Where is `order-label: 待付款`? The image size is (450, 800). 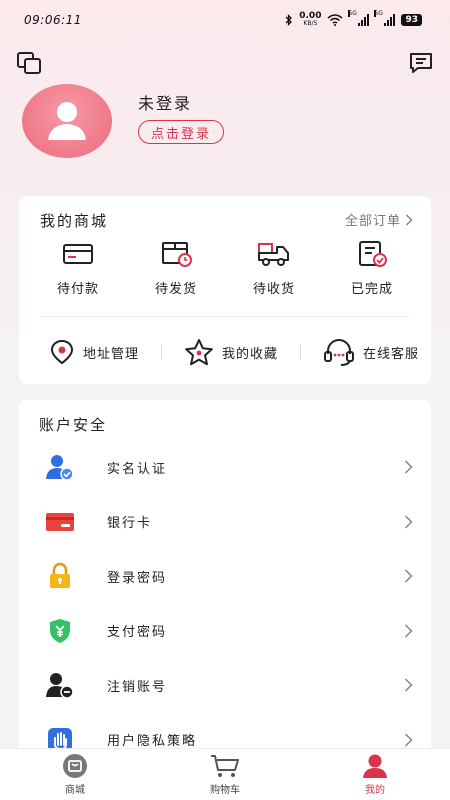 order-label: 待付款 is located at coordinates (77, 289).